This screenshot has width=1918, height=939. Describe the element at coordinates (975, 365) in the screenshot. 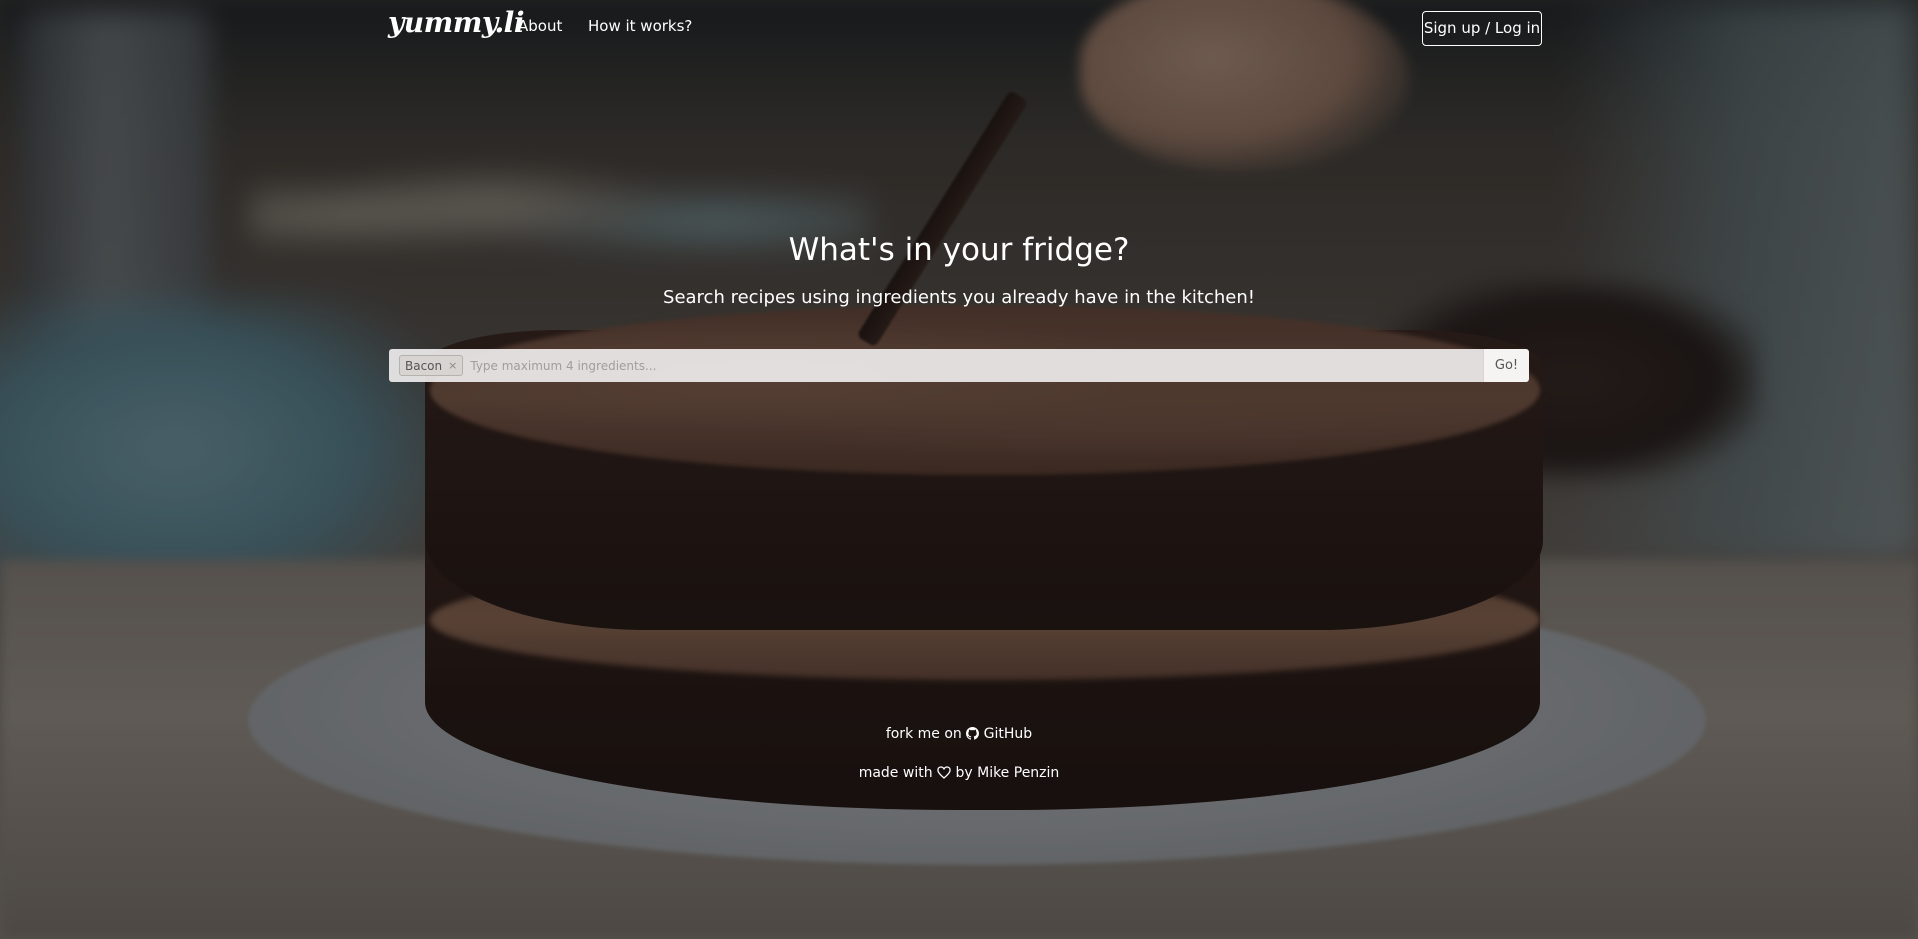

I see `ingredient-search-input` at that location.